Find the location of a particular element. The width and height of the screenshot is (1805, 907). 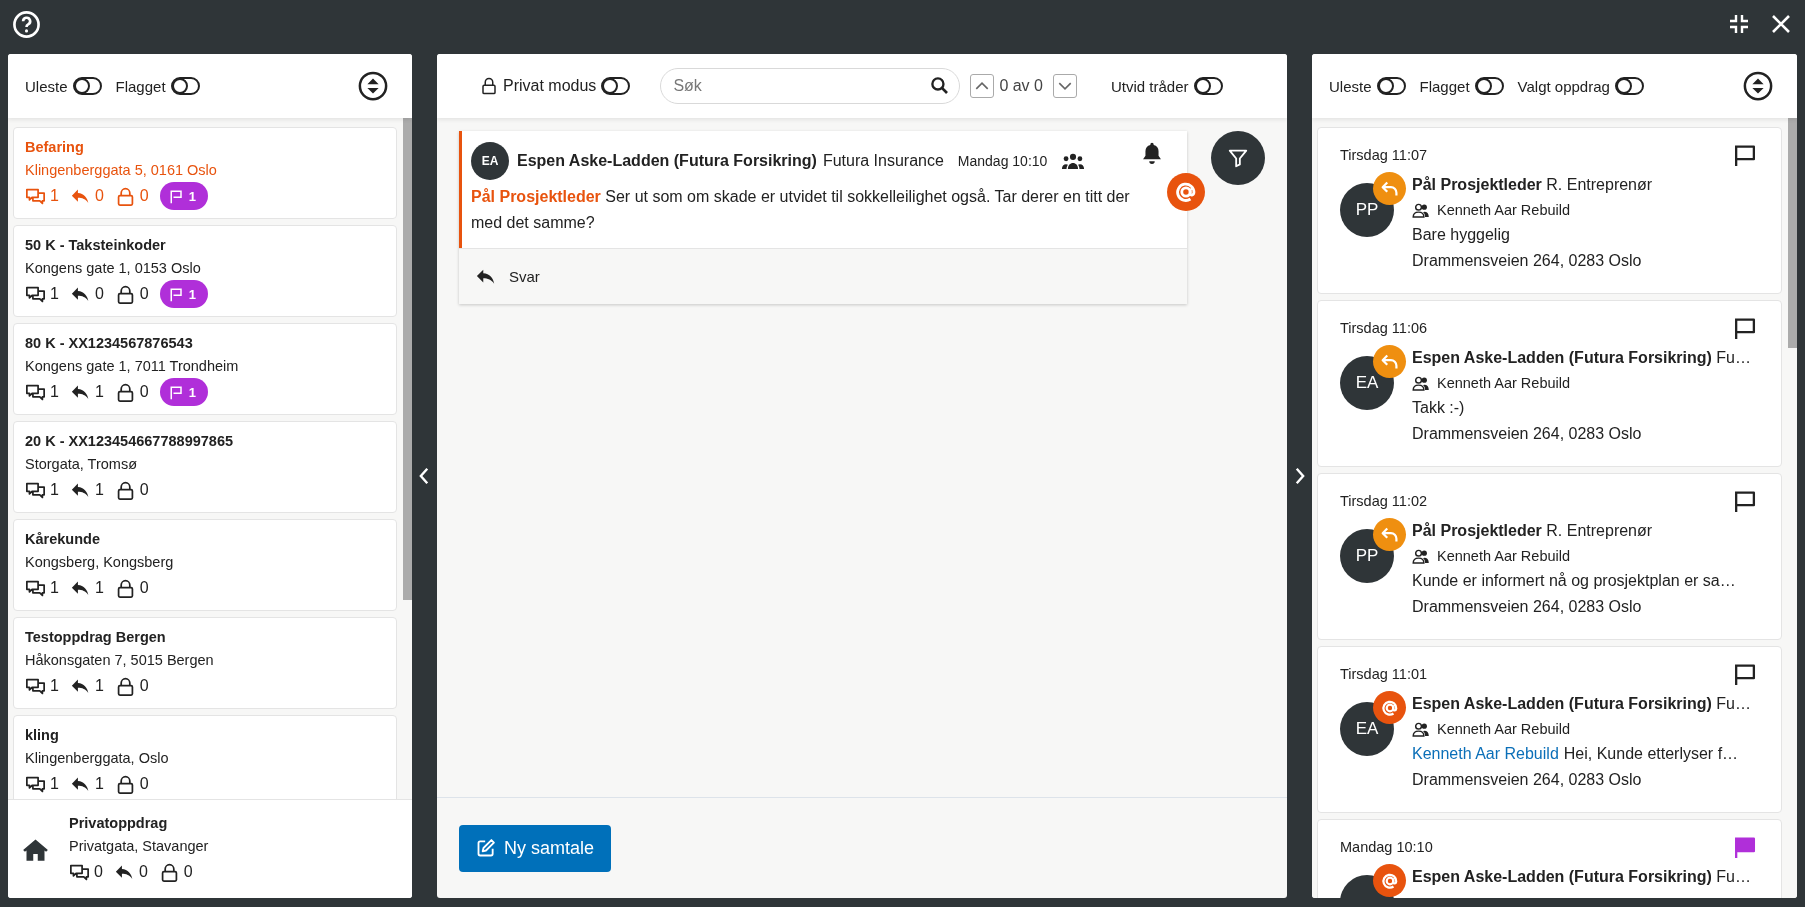

notification-time: Mandag 10:10 is located at coordinates (1386, 847).